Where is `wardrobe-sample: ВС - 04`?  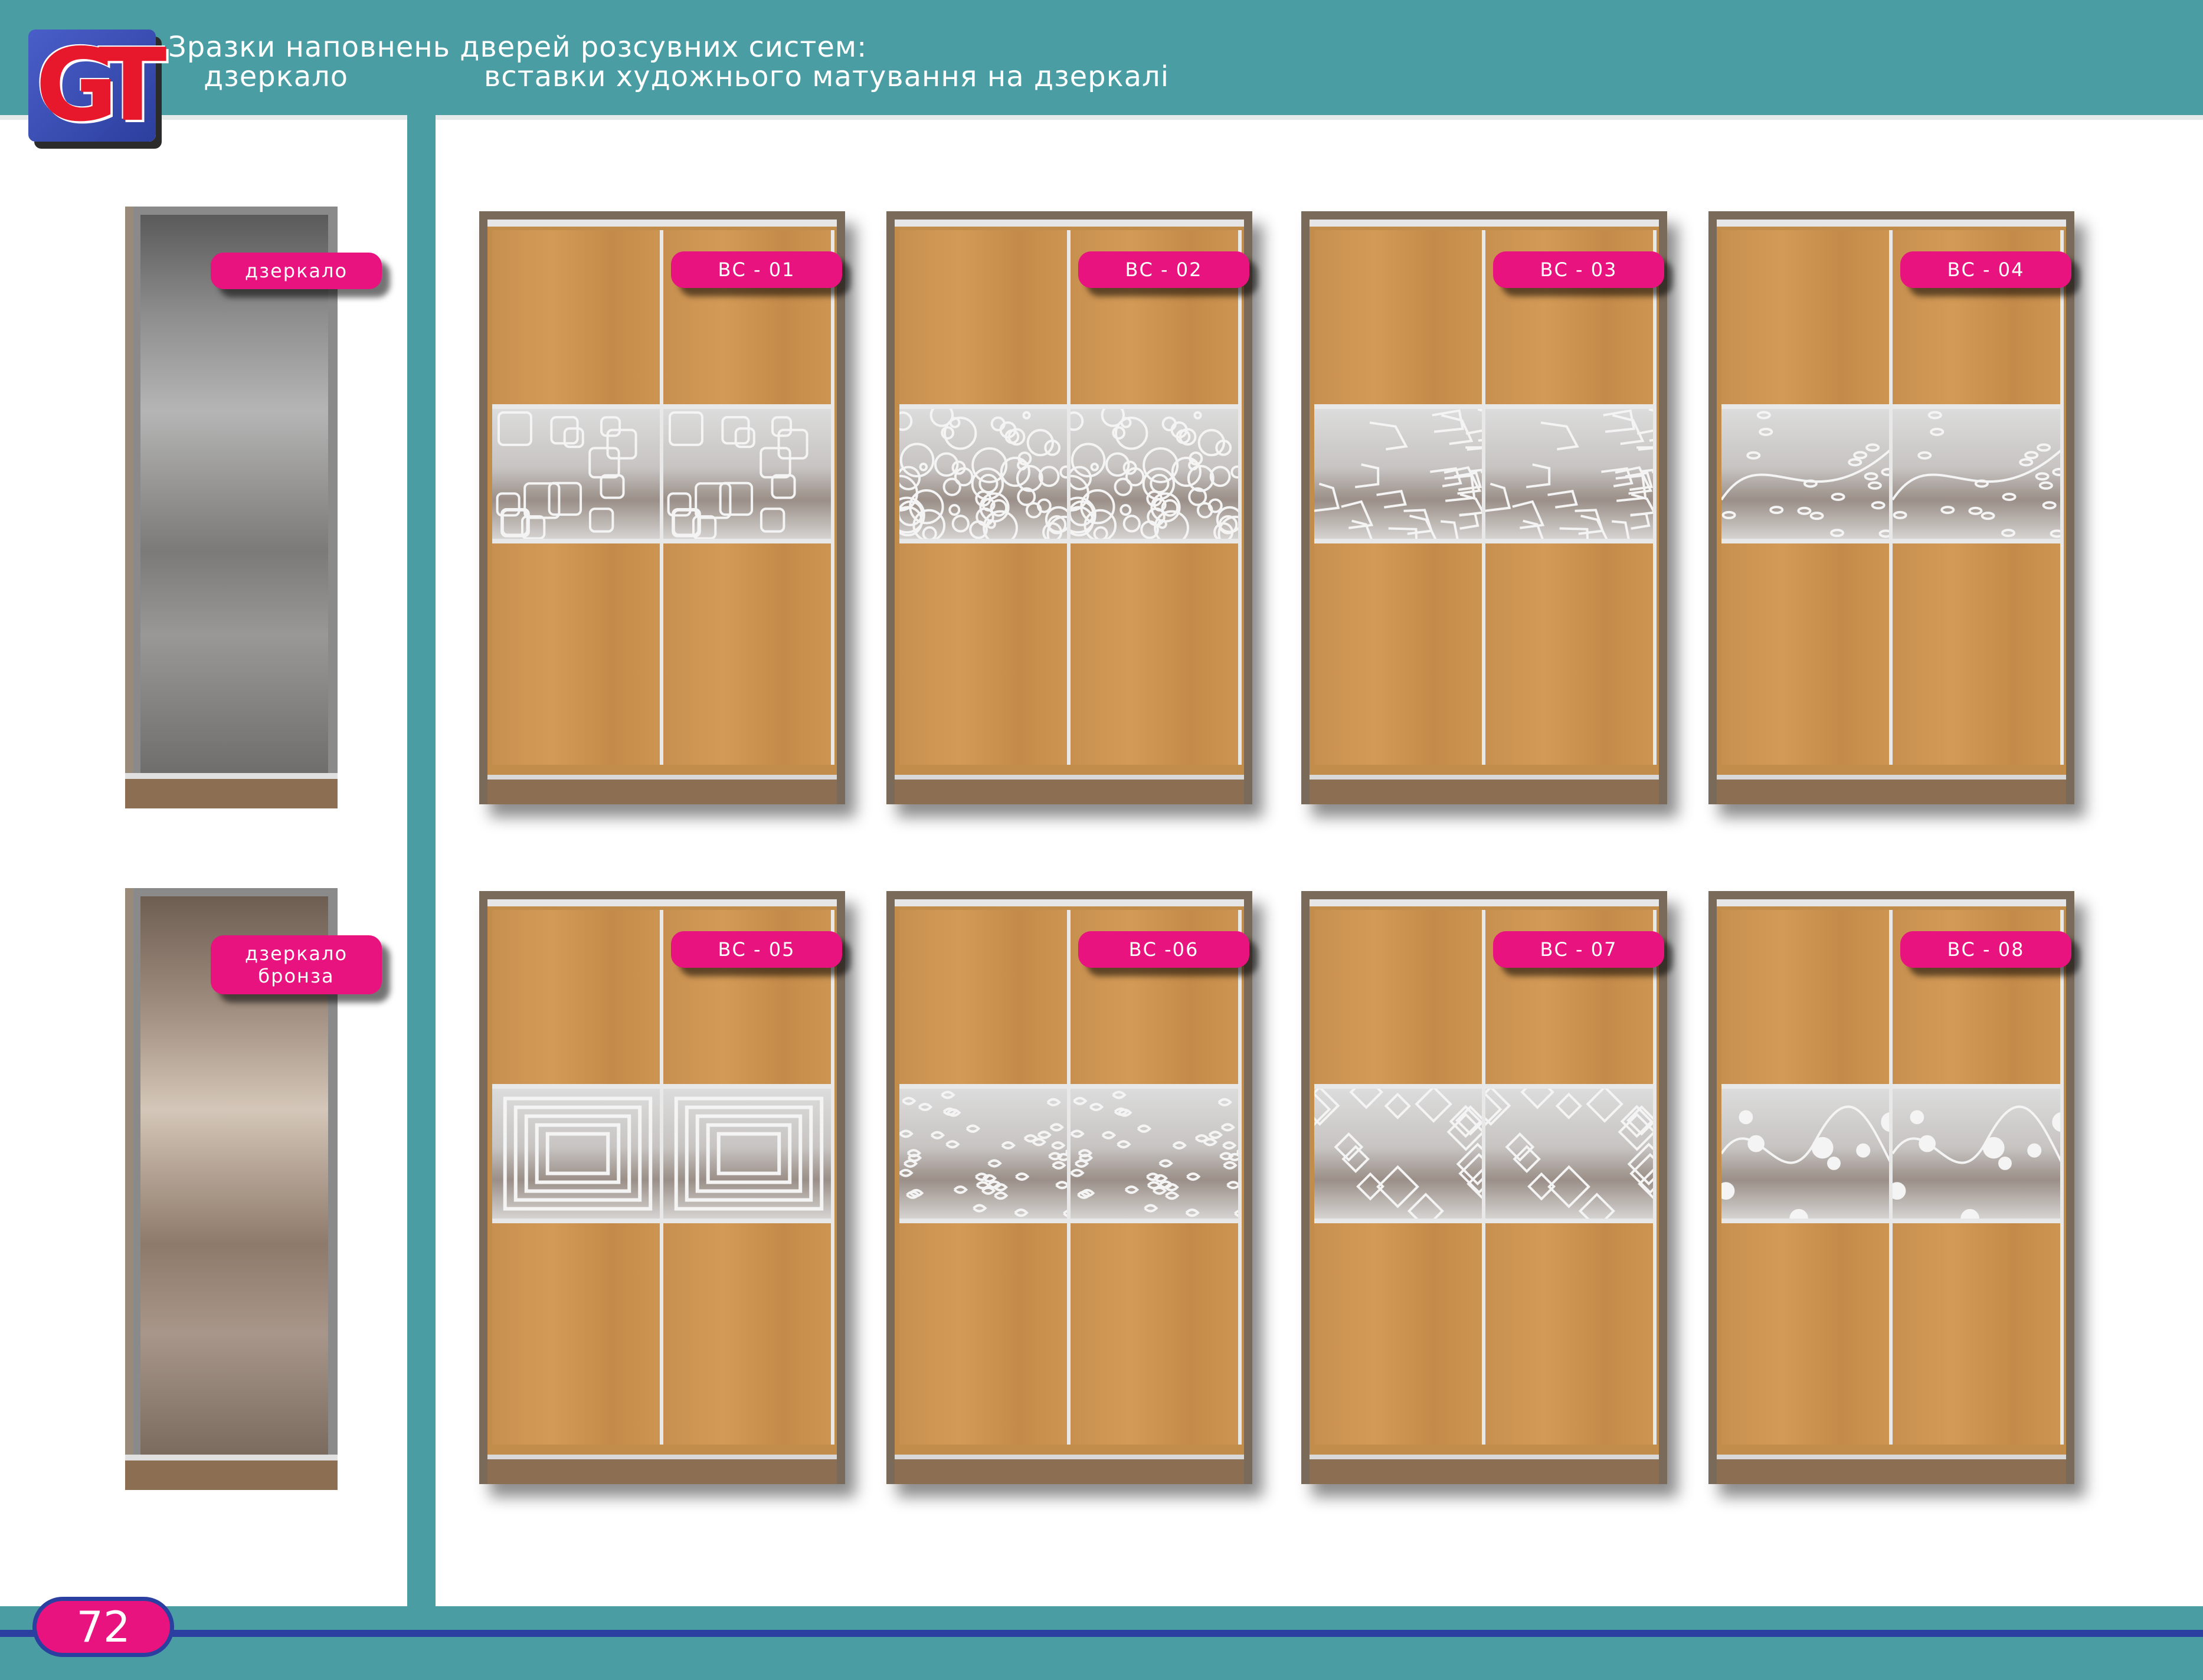 wardrobe-sample: ВС - 04 is located at coordinates (1891, 507).